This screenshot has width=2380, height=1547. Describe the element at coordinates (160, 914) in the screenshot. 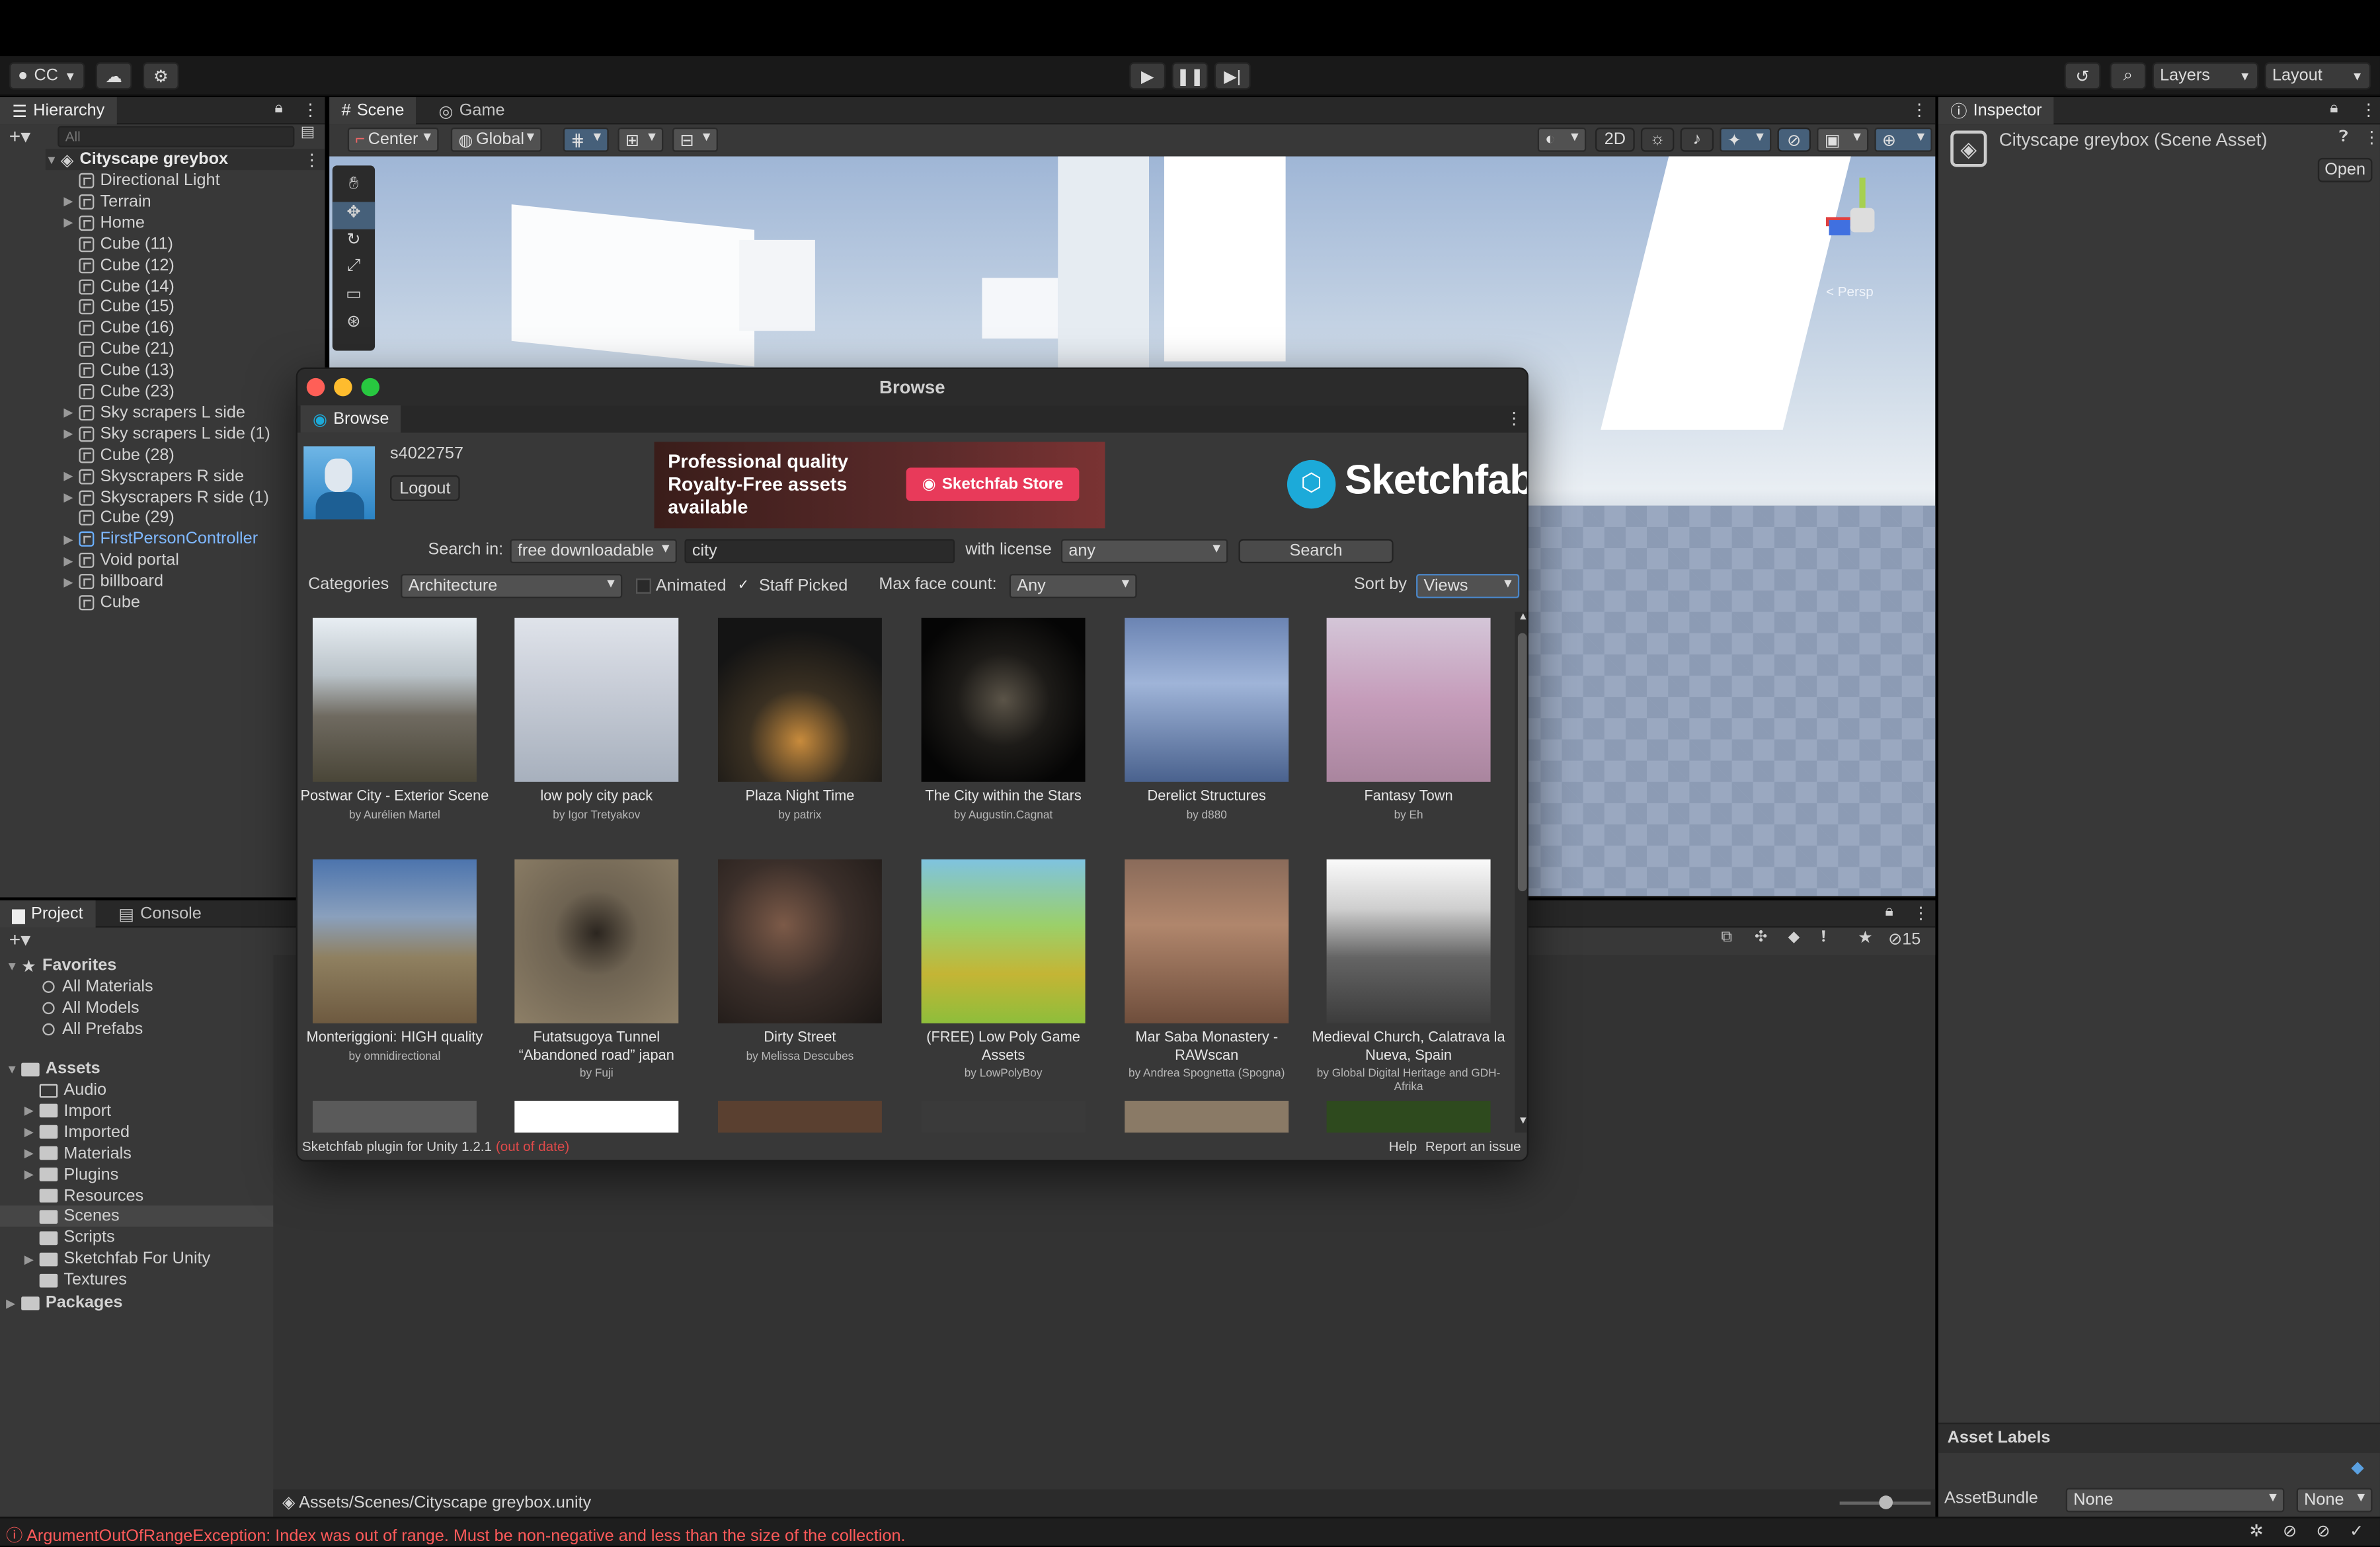

I see `tab-console: ▤ Console` at that location.